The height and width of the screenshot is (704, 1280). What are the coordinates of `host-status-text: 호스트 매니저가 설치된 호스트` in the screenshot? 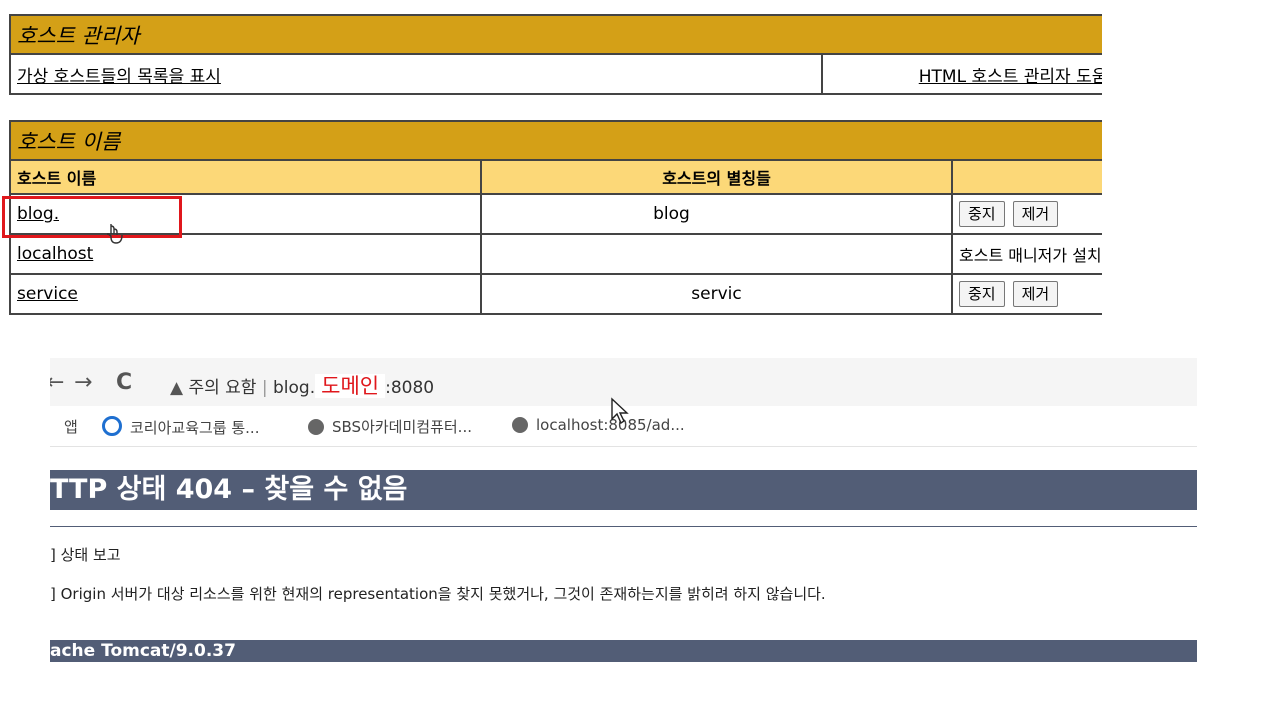 It's located at (1026, 254).